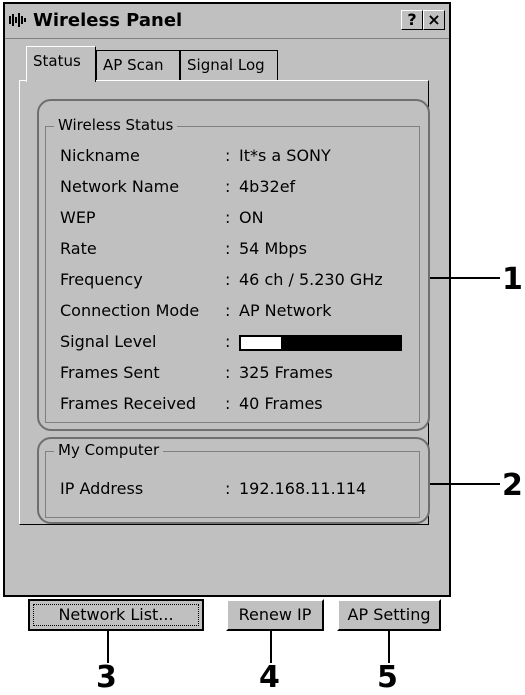  I want to click on tab-ap-scan: AP Scan, so click(138, 65).